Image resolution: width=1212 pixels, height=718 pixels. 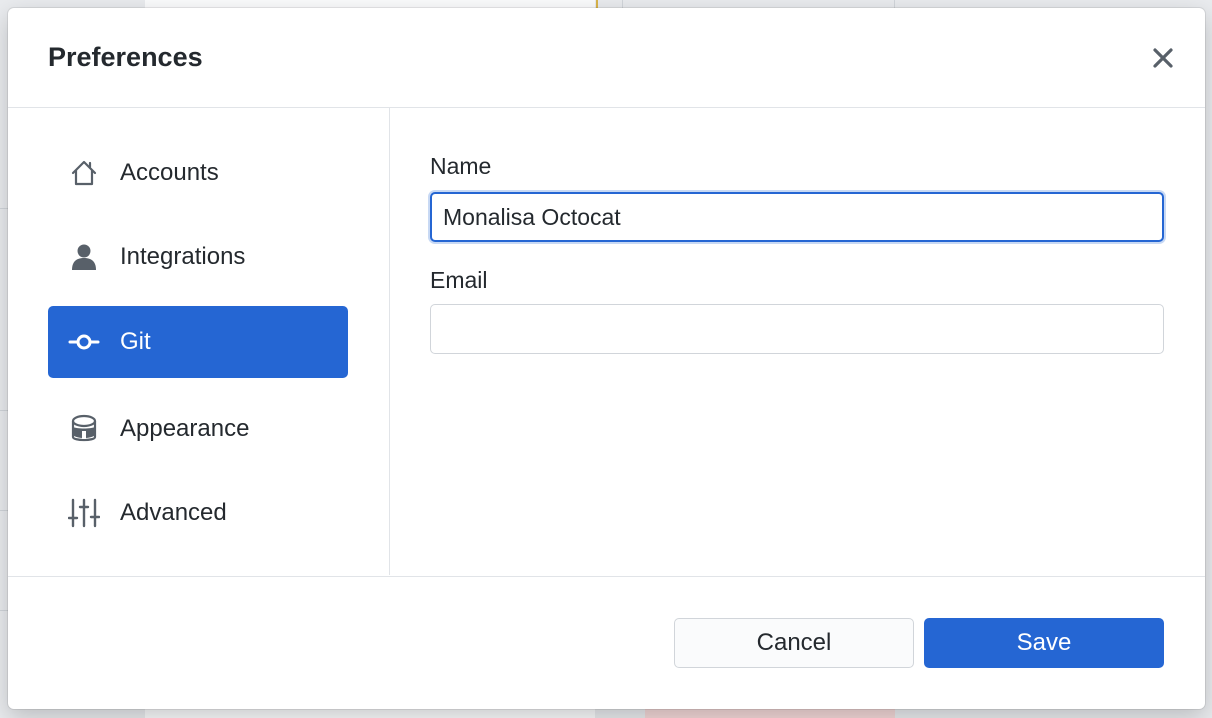 What do you see at coordinates (135, 341) in the screenshot?
I see `sidebar-item-label: Git` at bounding box center [135, 341].